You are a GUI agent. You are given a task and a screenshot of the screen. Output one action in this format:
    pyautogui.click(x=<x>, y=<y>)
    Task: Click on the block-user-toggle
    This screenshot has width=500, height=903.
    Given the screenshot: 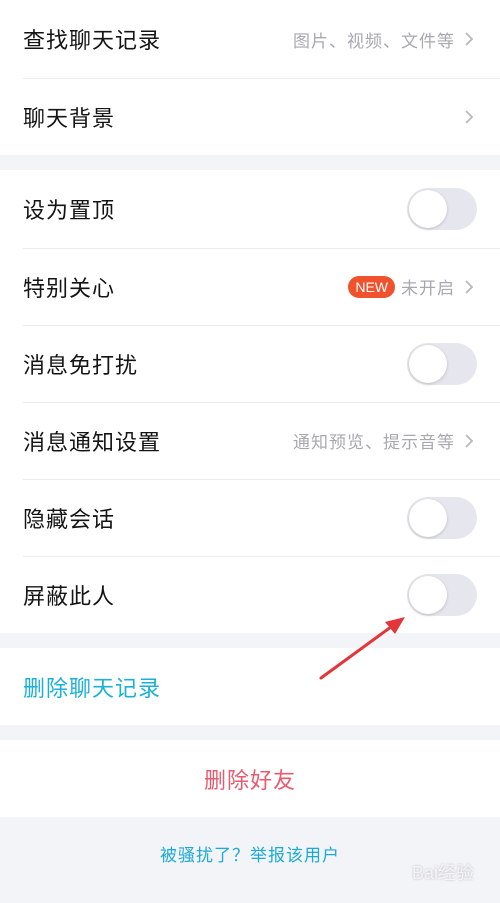 What is the action you would take?
    pyautogui.click(x=442, y=594)
    